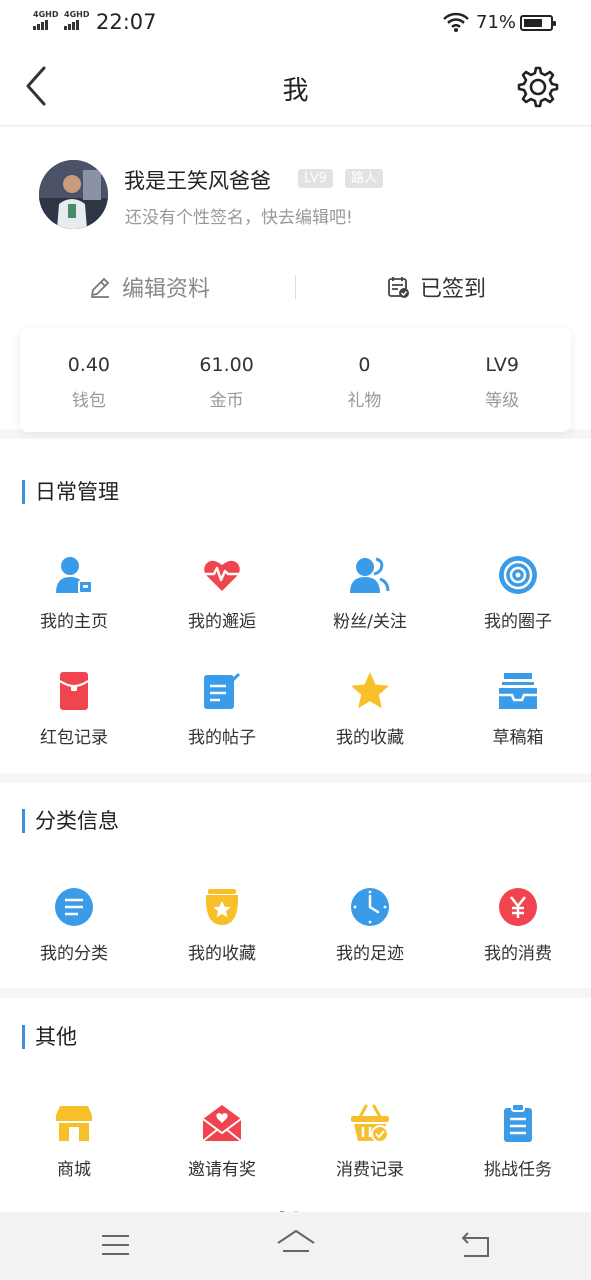 The height and width of the screenshot is (1280, 591). I want to click on profile-actions: 编辑资料 已签到, so click(295, 287).